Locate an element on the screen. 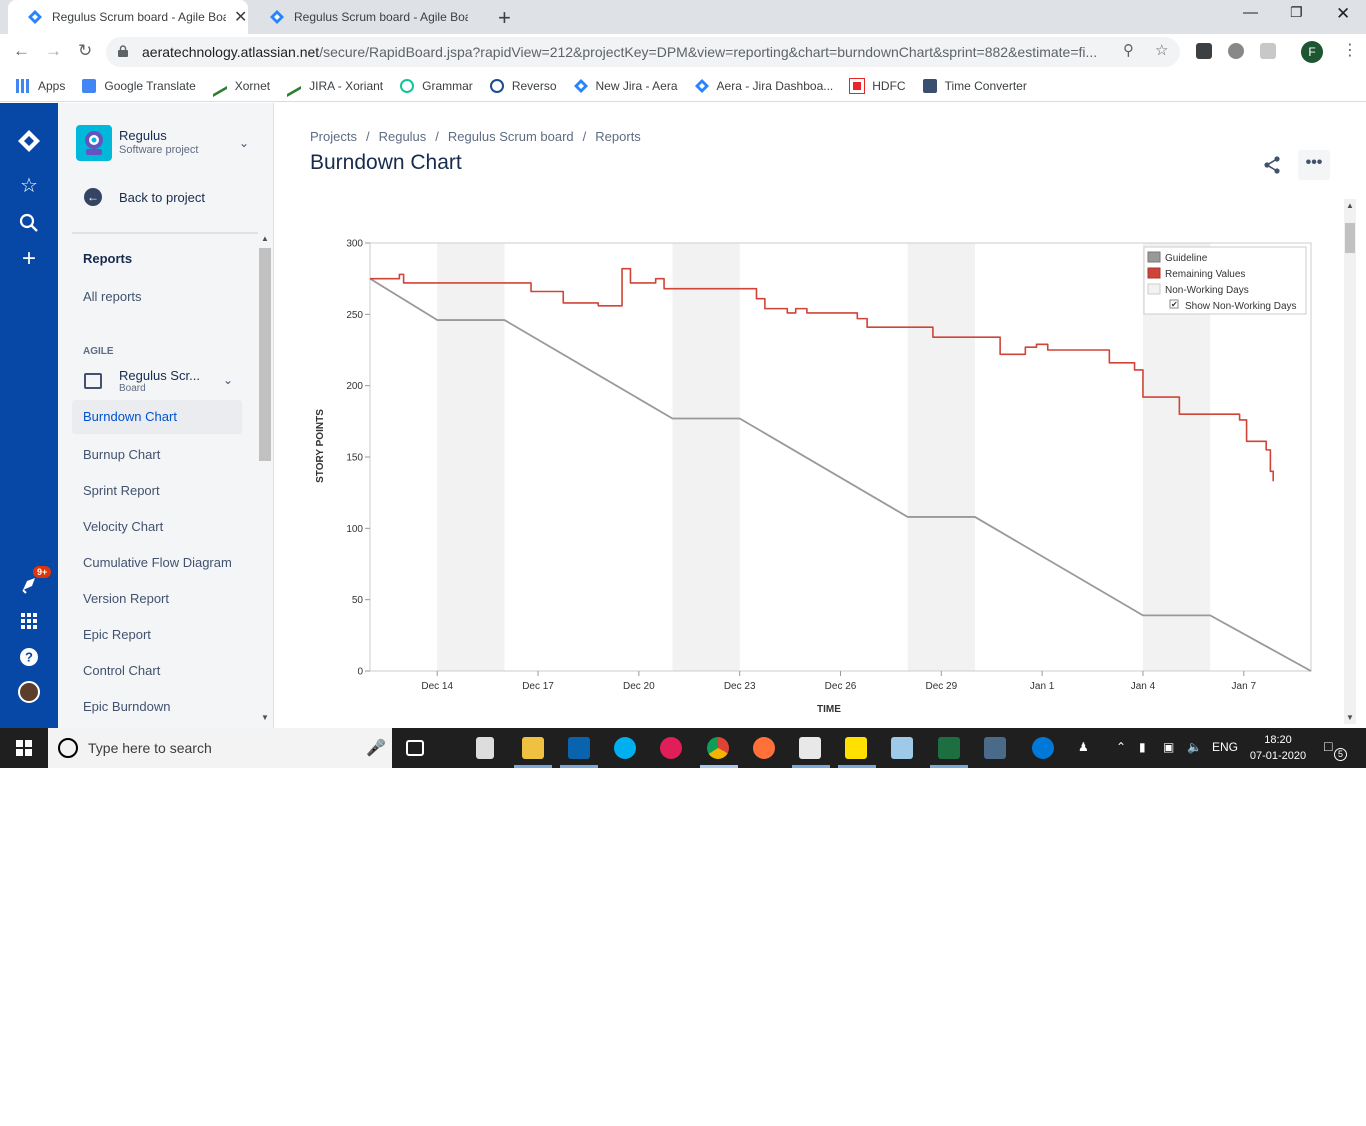 Image resolution: width=1366 pixels, height=1126 pixels. help-icon: ? is located at coordinates (29, 657).